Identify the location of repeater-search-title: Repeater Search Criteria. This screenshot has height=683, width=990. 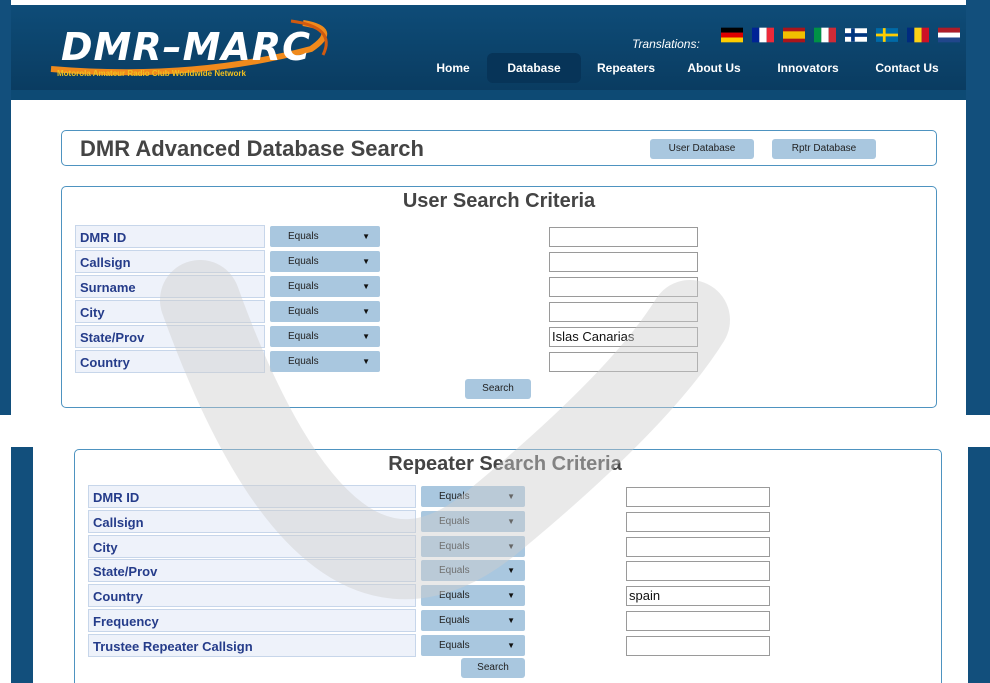
(505, 464).